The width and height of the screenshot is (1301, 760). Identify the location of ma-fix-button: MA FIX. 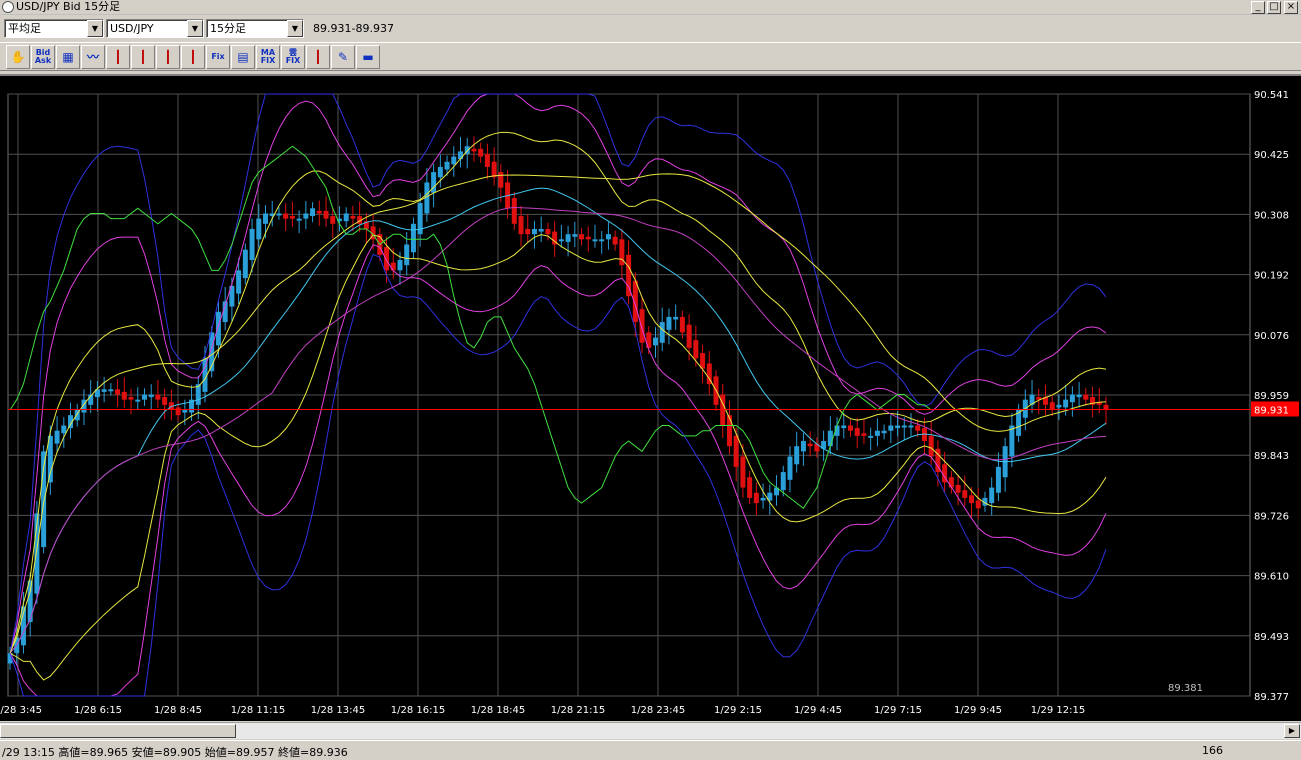
(268, 57).